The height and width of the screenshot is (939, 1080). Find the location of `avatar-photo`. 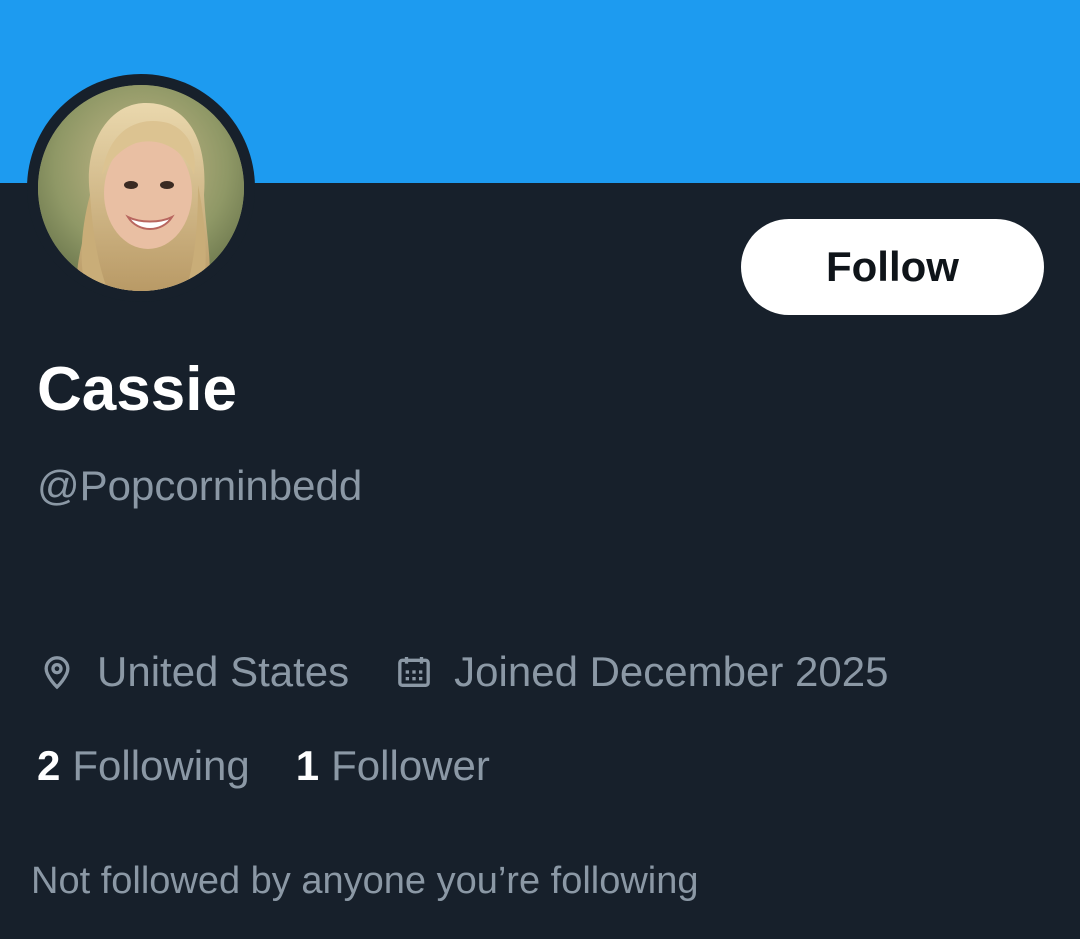

avatar-photo is located at coordinates (141, 188).